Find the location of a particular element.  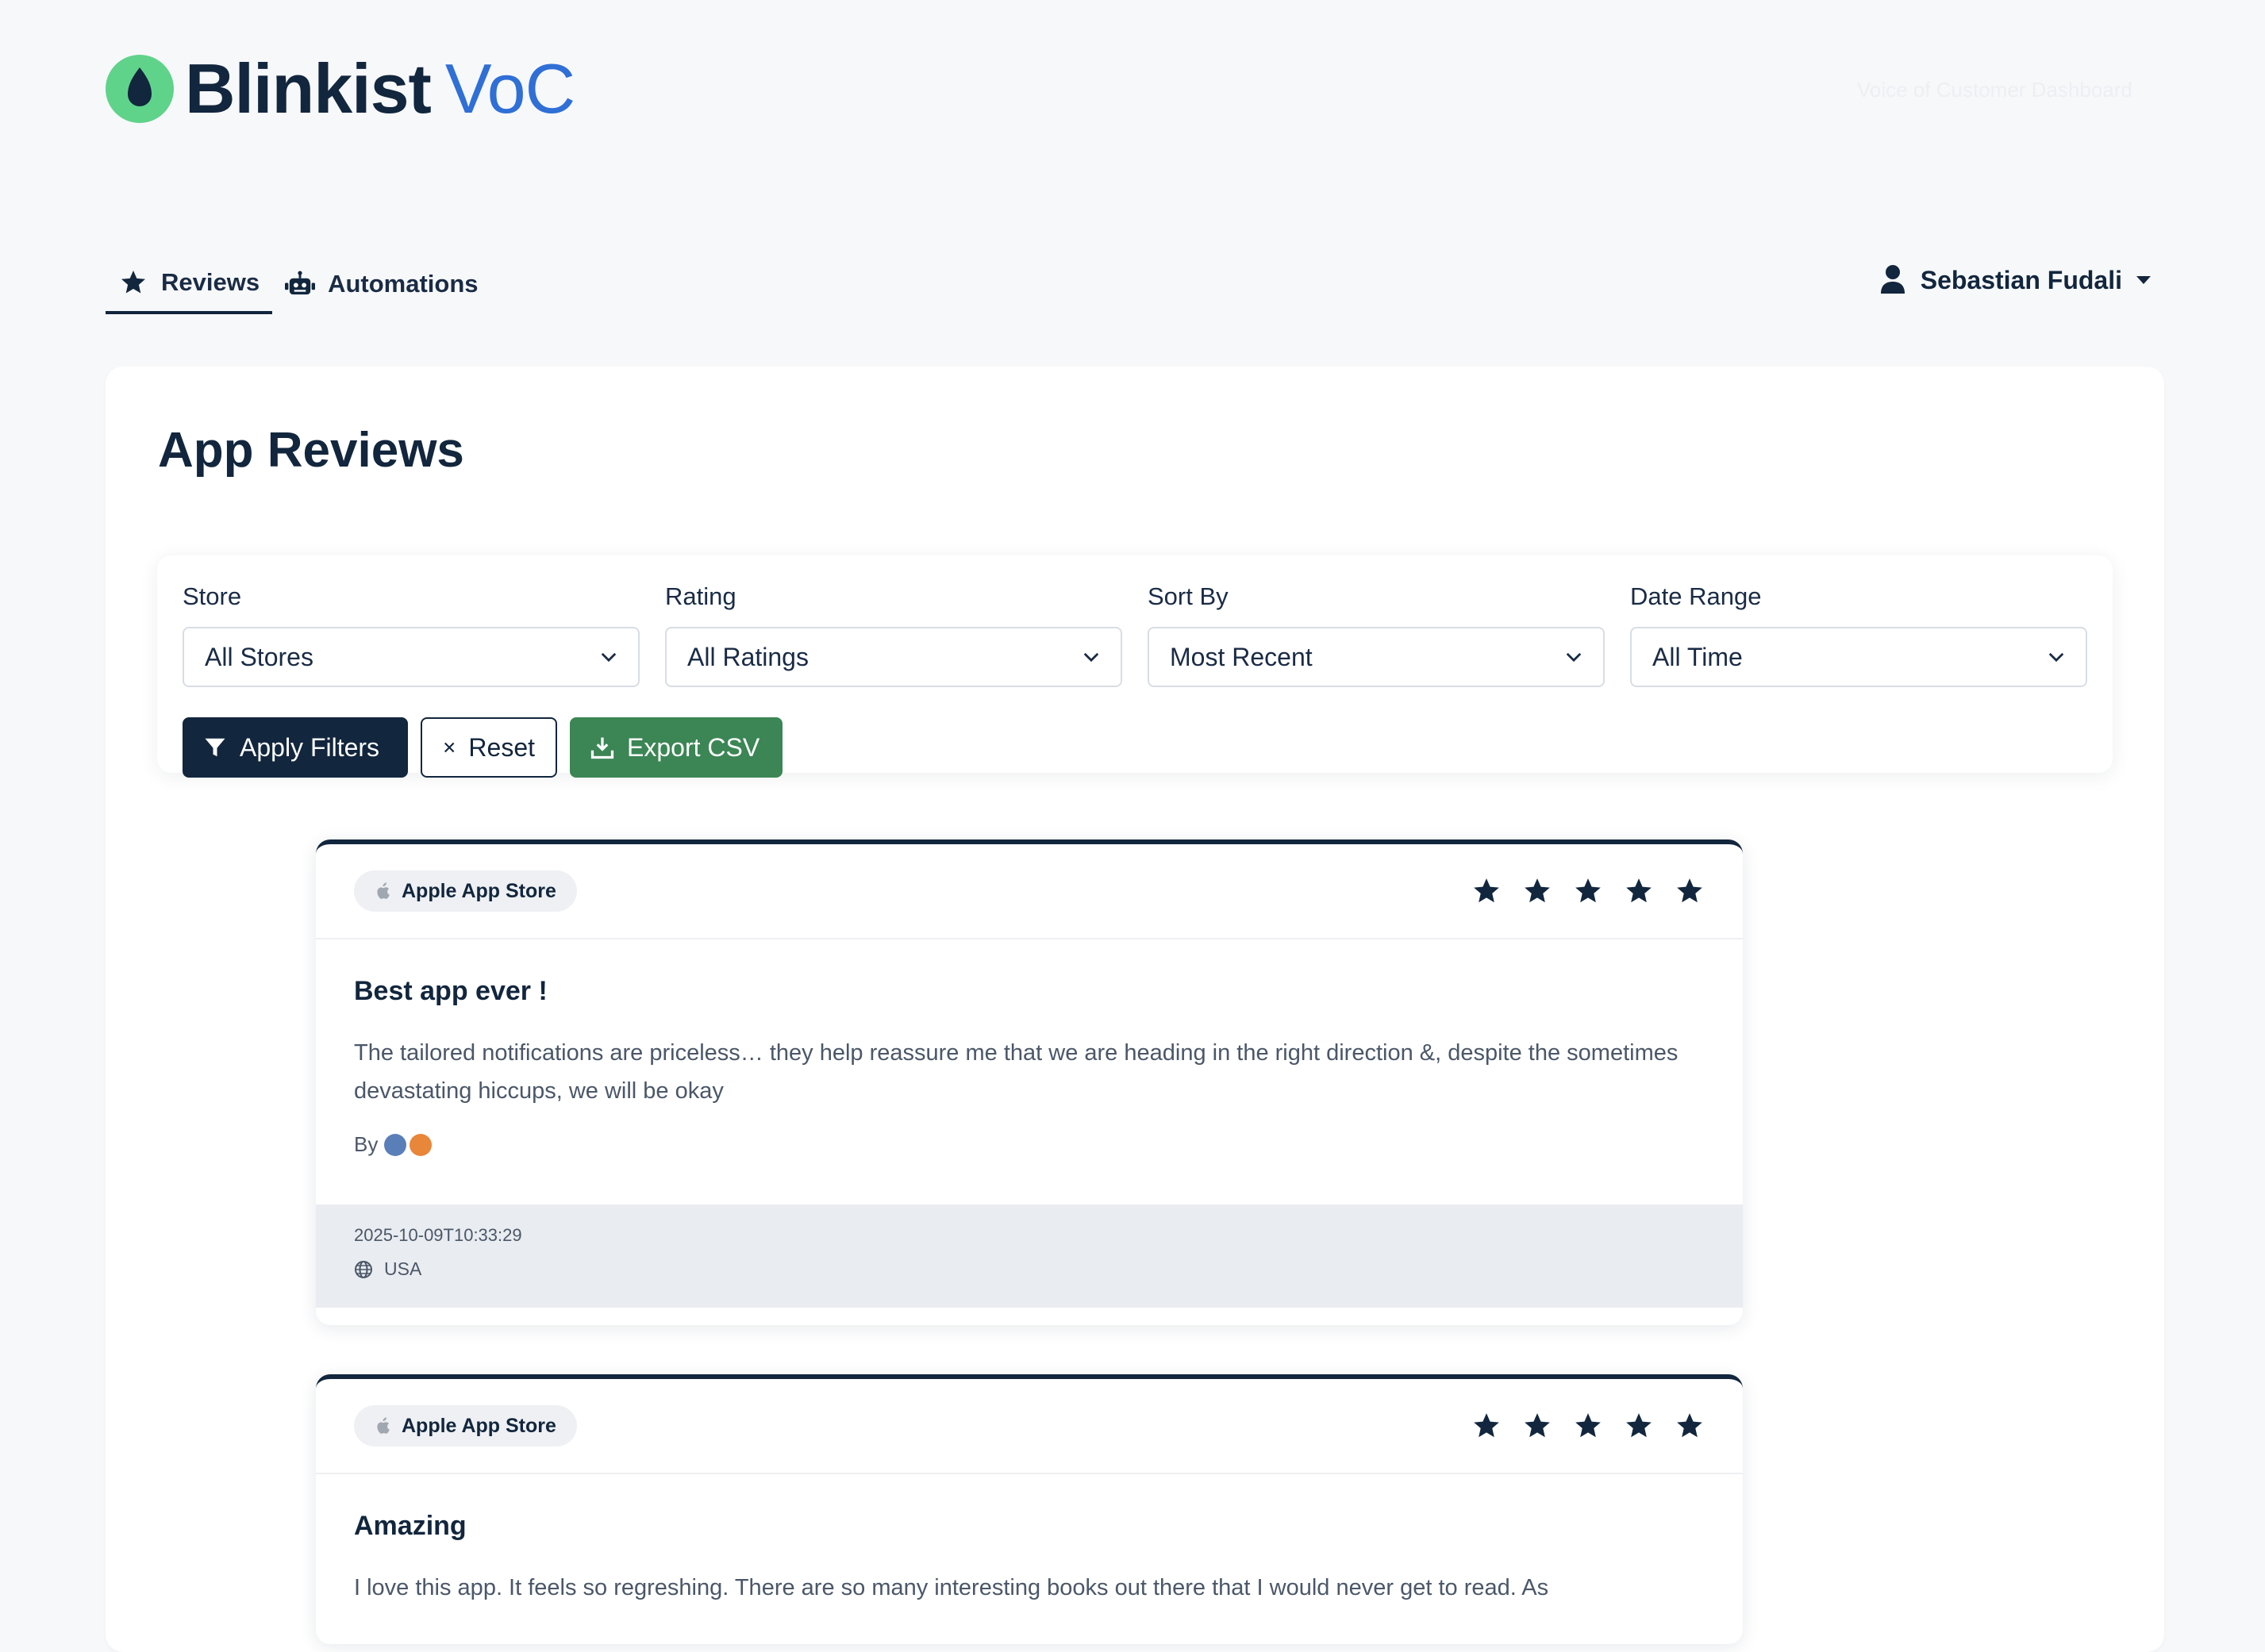

store-select-value: All Stores is located at coordinates (259, 656).